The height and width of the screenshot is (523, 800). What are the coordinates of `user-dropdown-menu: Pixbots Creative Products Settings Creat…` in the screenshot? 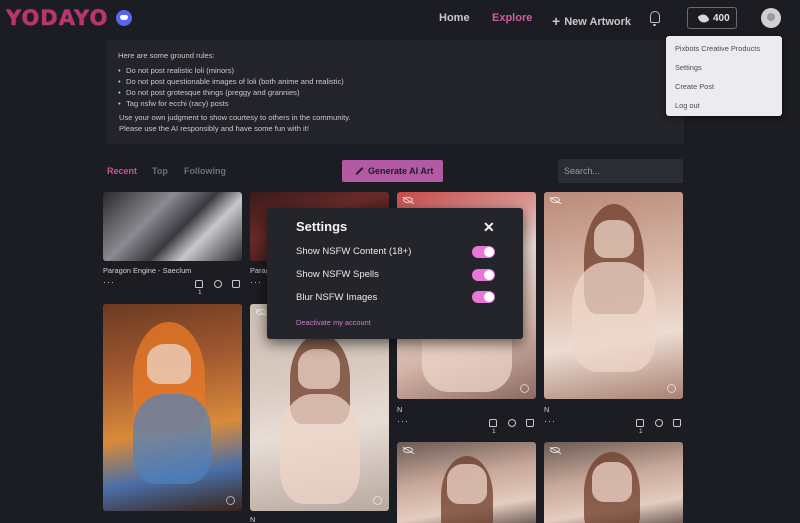 It's located at (724, 76).